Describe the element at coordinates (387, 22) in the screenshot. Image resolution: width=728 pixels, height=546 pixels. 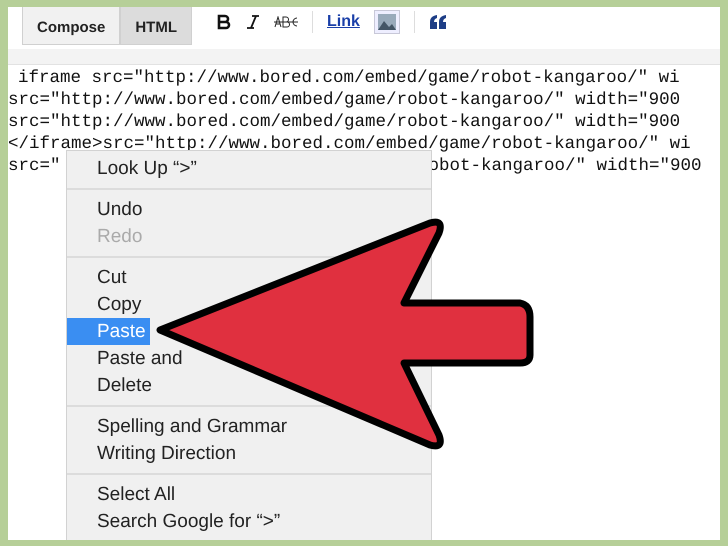
I see `insert-image-button` at that location.